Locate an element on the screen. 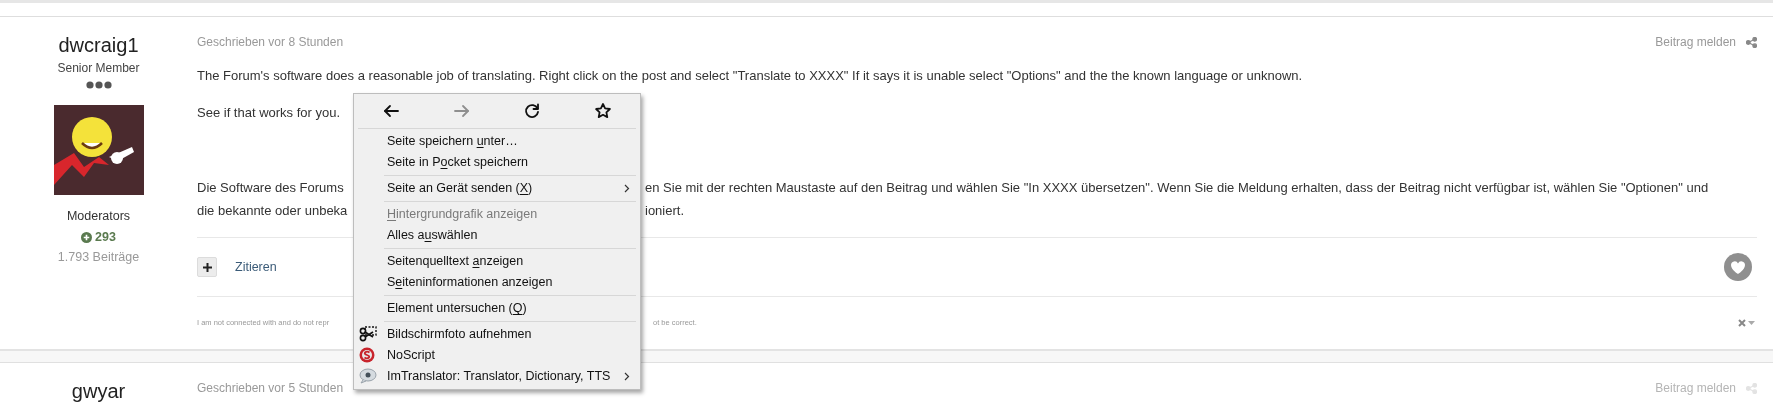 Image resolution: width=1773 pixels, height=420 pixels. post-text: See if that works for you. is located at coordinates (269, 113).